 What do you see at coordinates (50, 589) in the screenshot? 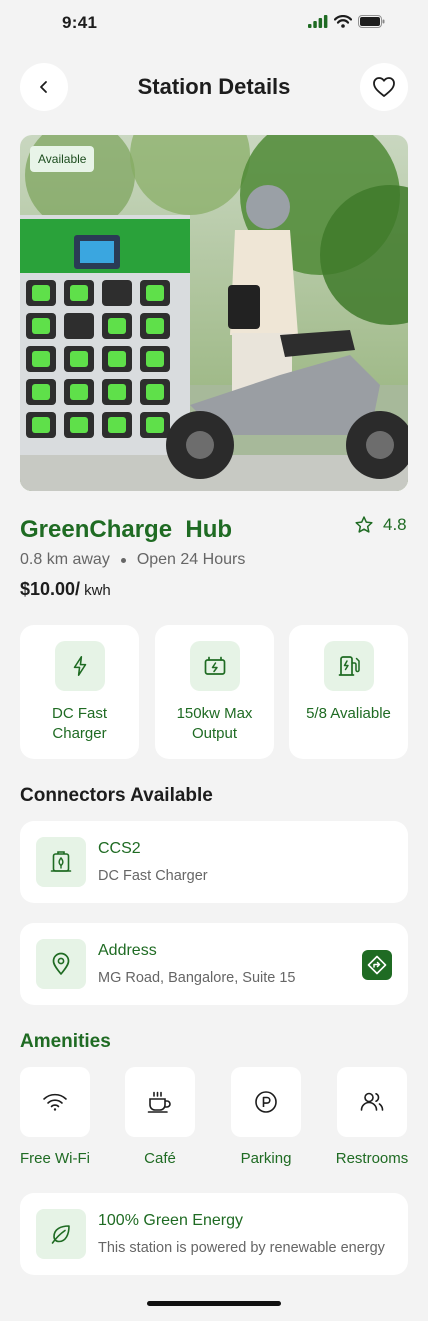
I see `price-value: $10.00/` at bounding box center [50, 589].